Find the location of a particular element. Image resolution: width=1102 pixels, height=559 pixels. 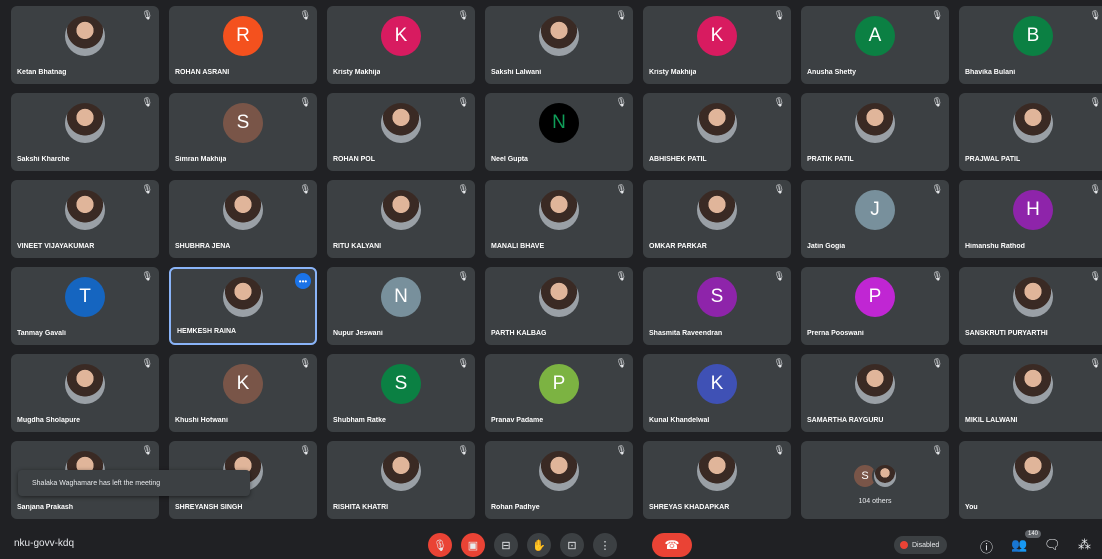

participant-name: Pranav Padame is located at coordinates (517, 420).